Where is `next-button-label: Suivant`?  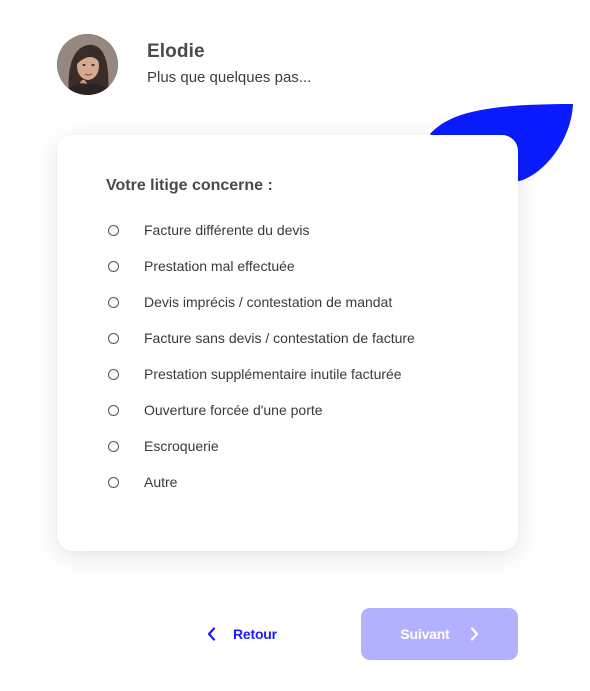 next-button-label: Suivant is located at coordinates (425, 634).